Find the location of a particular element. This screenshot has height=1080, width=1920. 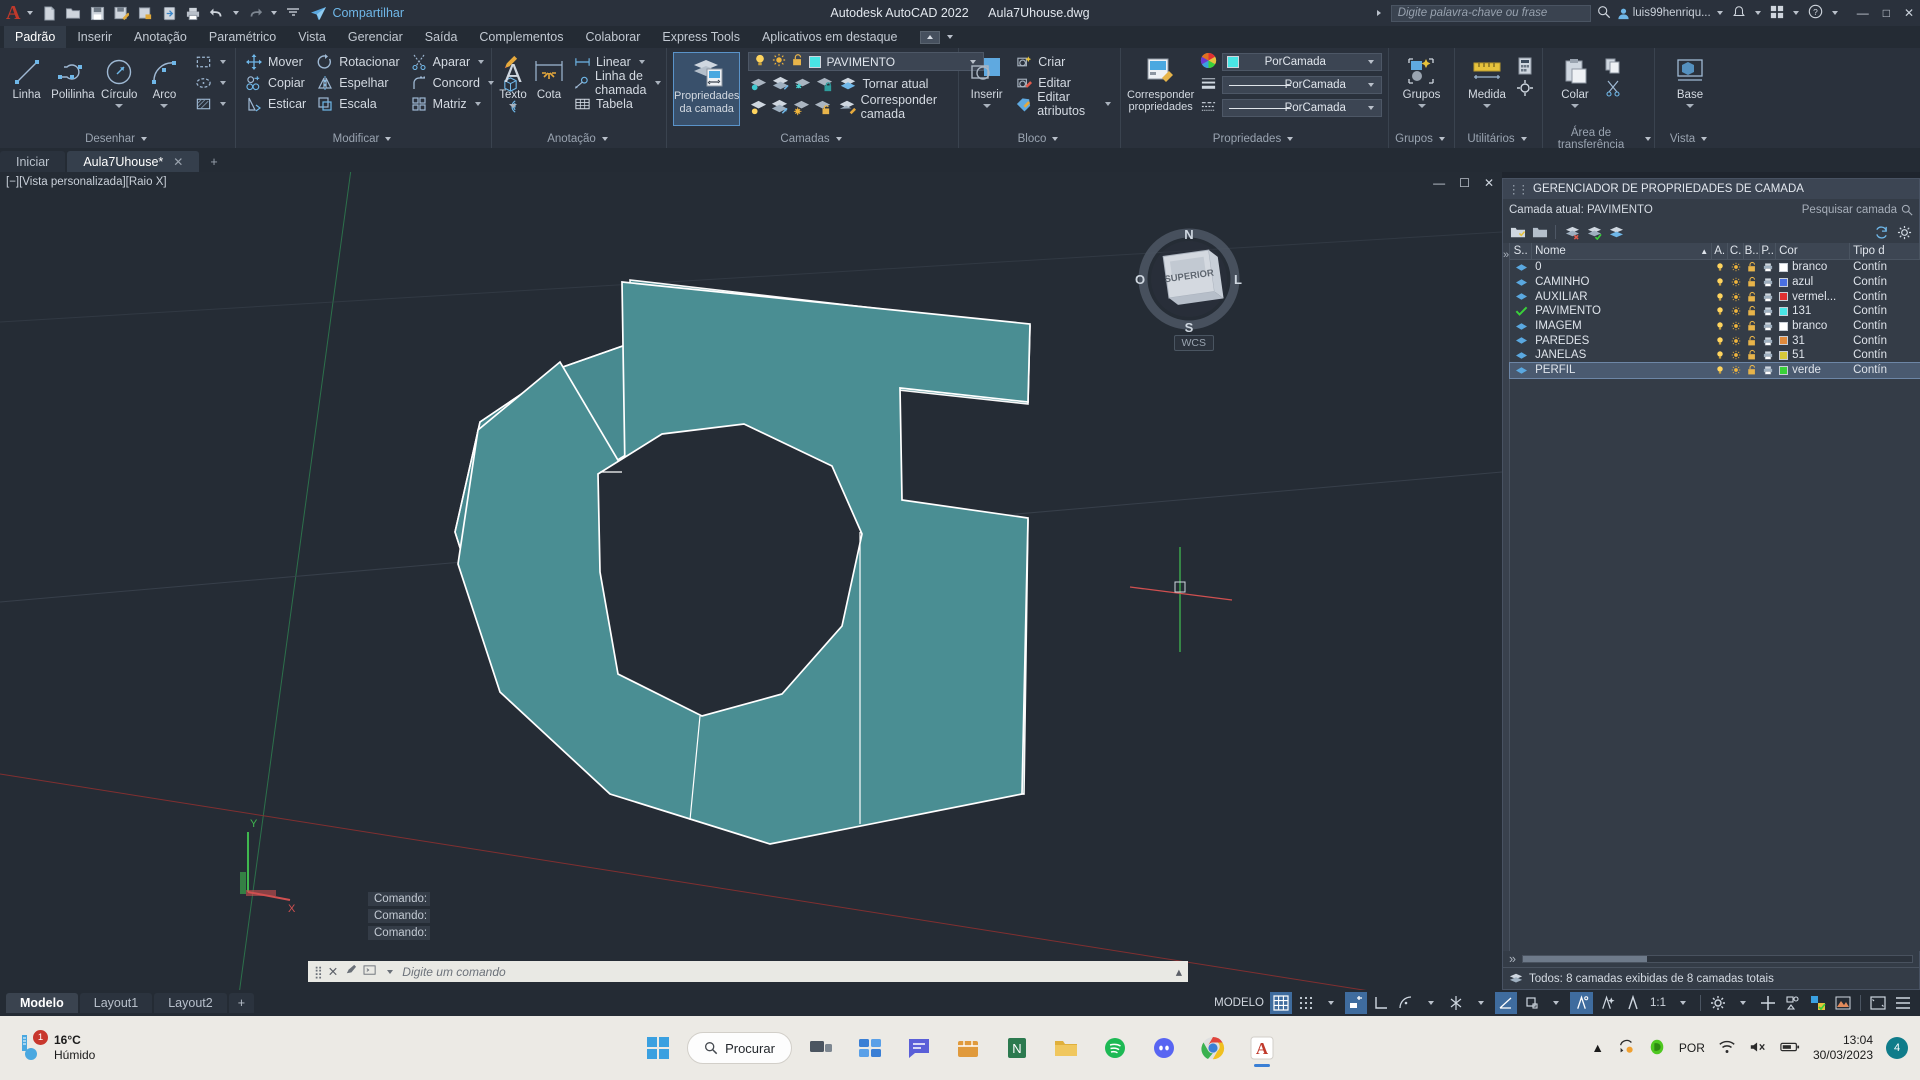

palette-grip-icon: ⋮⋮ is located at coordinates (1518, 189).